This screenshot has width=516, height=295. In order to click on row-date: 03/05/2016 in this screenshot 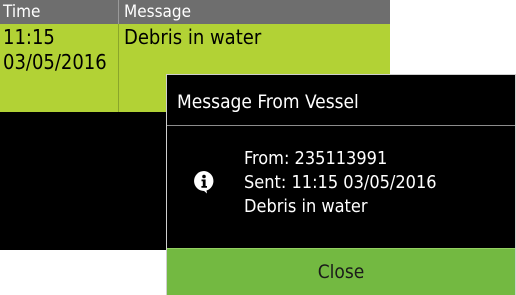, I will do `click(55, 62)`.